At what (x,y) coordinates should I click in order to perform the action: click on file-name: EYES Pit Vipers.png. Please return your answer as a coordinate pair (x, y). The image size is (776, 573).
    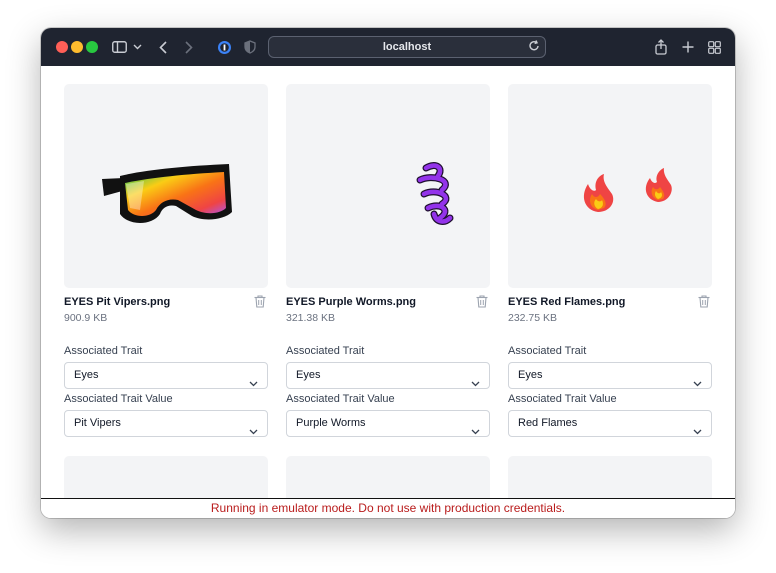
    Looking at the image, I should click on (117, 302).